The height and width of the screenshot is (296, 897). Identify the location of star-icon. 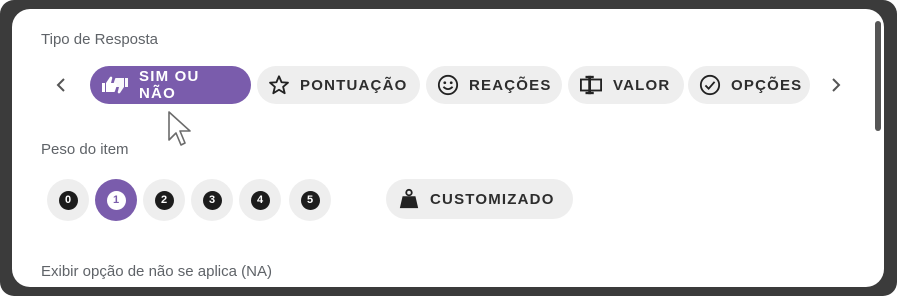
(279, 85).